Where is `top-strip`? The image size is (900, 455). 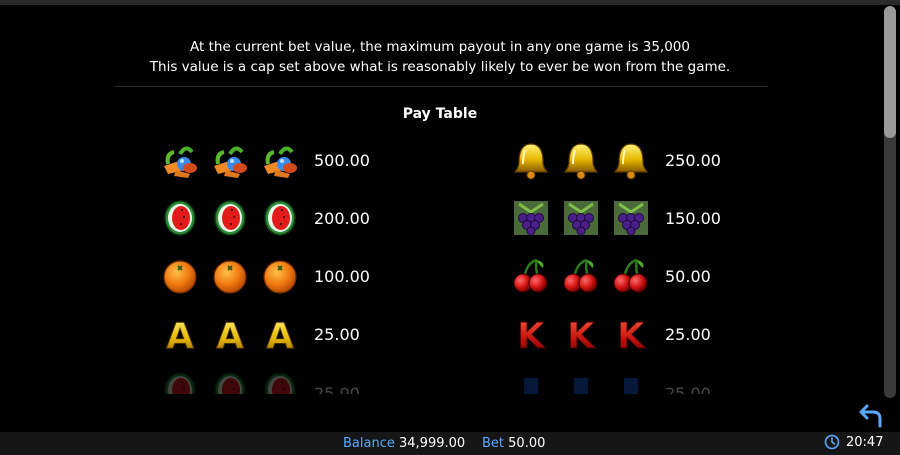 top-strip is located at coordinates (450, 2).